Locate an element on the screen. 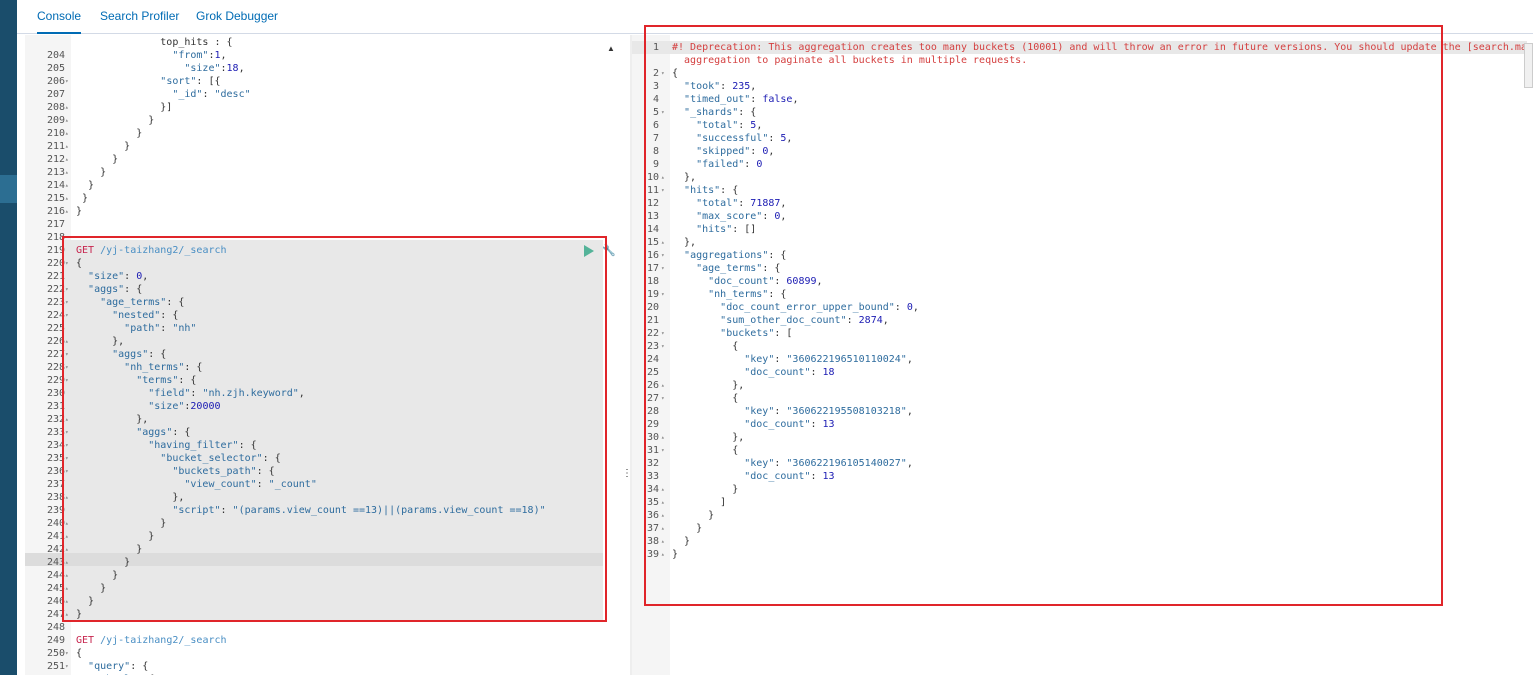 Image resolution: width=1533 pixels, height=675 pixels. line-number: 222 is located at coordinates (55, 289).